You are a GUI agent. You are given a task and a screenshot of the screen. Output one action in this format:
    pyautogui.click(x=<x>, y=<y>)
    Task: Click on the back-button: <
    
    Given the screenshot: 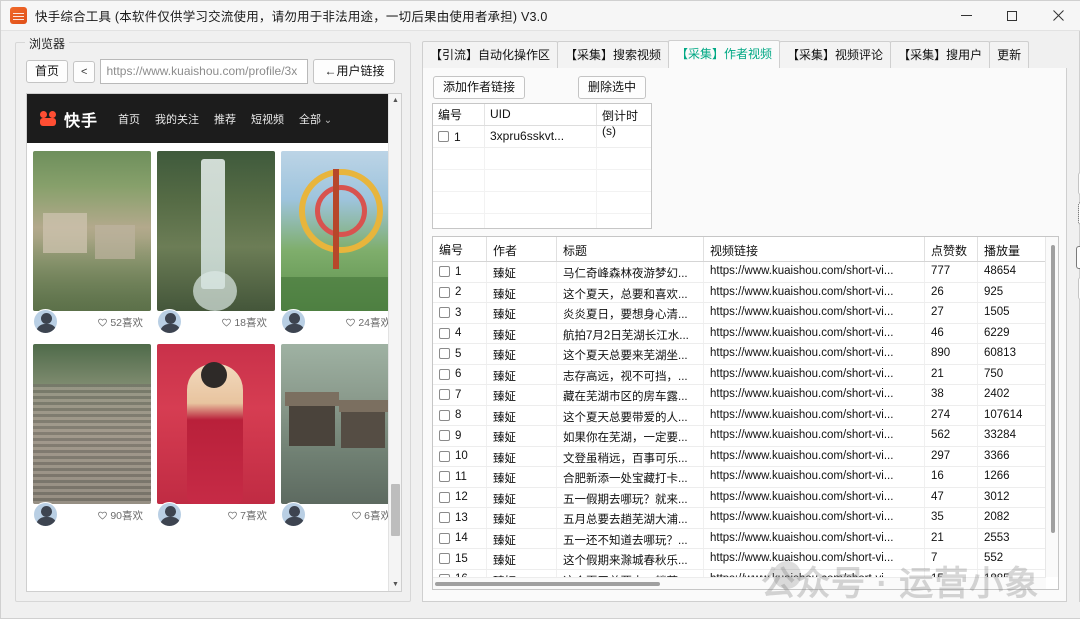 What is the action you would take?
    pyautogui.click(x=84, y=71)
    